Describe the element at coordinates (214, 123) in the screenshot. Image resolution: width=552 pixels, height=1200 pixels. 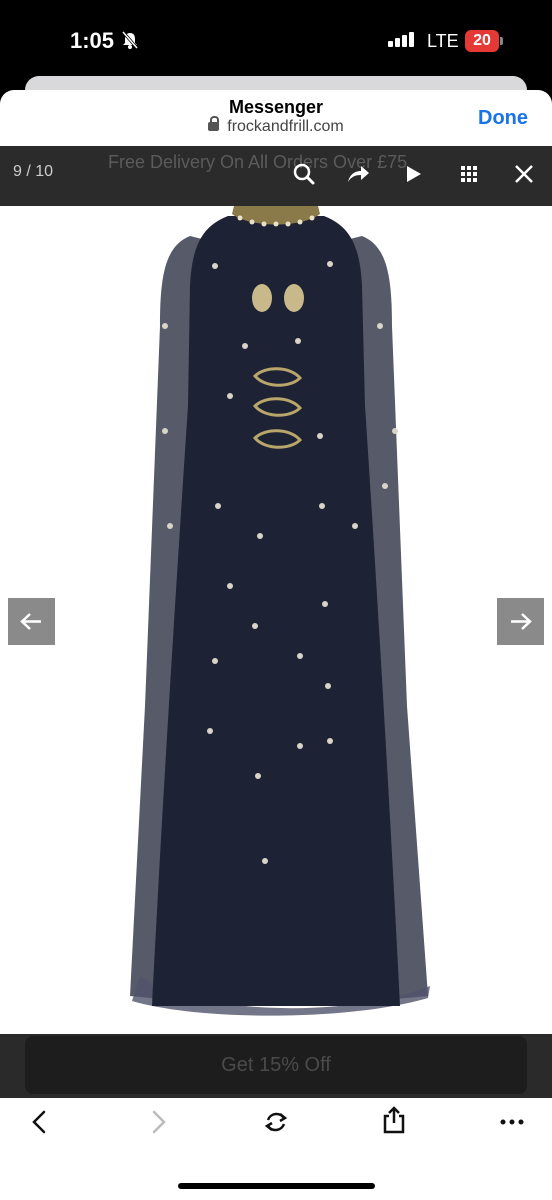
I see `lock-icon` at that location.